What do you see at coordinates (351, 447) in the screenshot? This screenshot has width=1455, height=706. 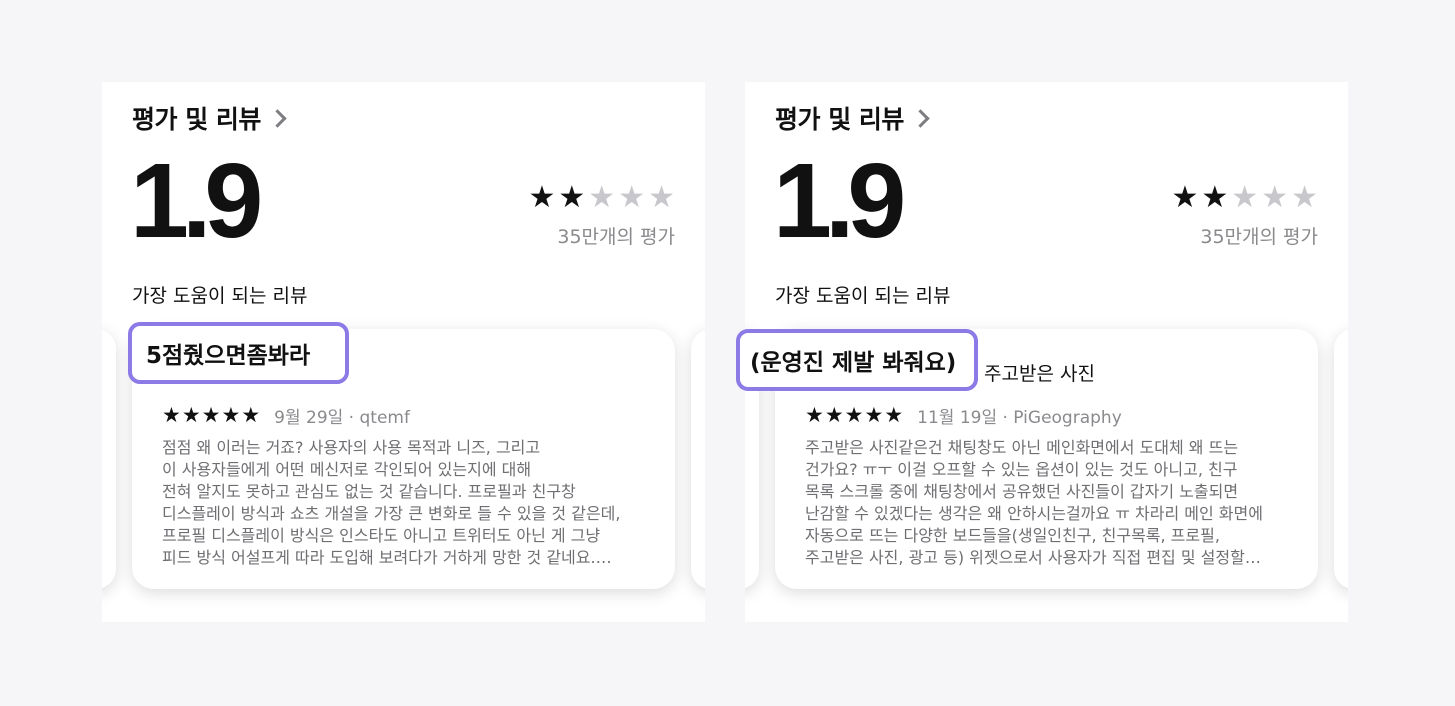 I see `review-body-line: 점점 왜 이러는 거죠? 사용자의 사용 목적과 니즈, 그리고` at bounding box center [351, 447].